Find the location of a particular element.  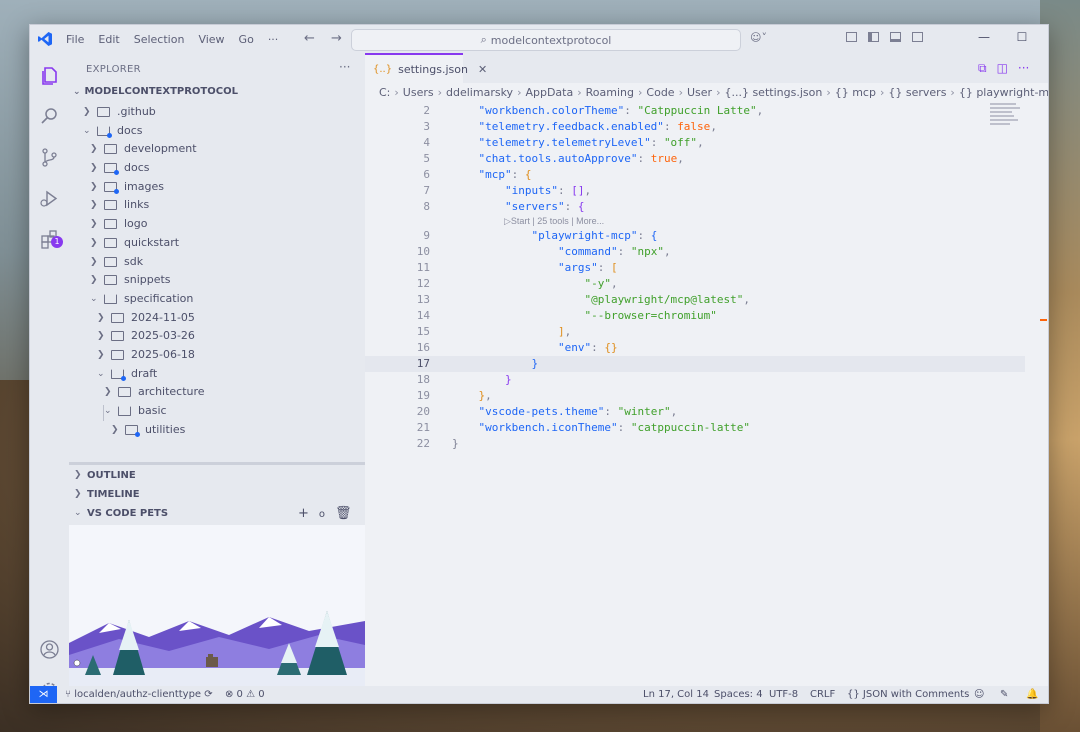

timeline-section: ❯ TIMELINE is located at coordinates (217, 495).